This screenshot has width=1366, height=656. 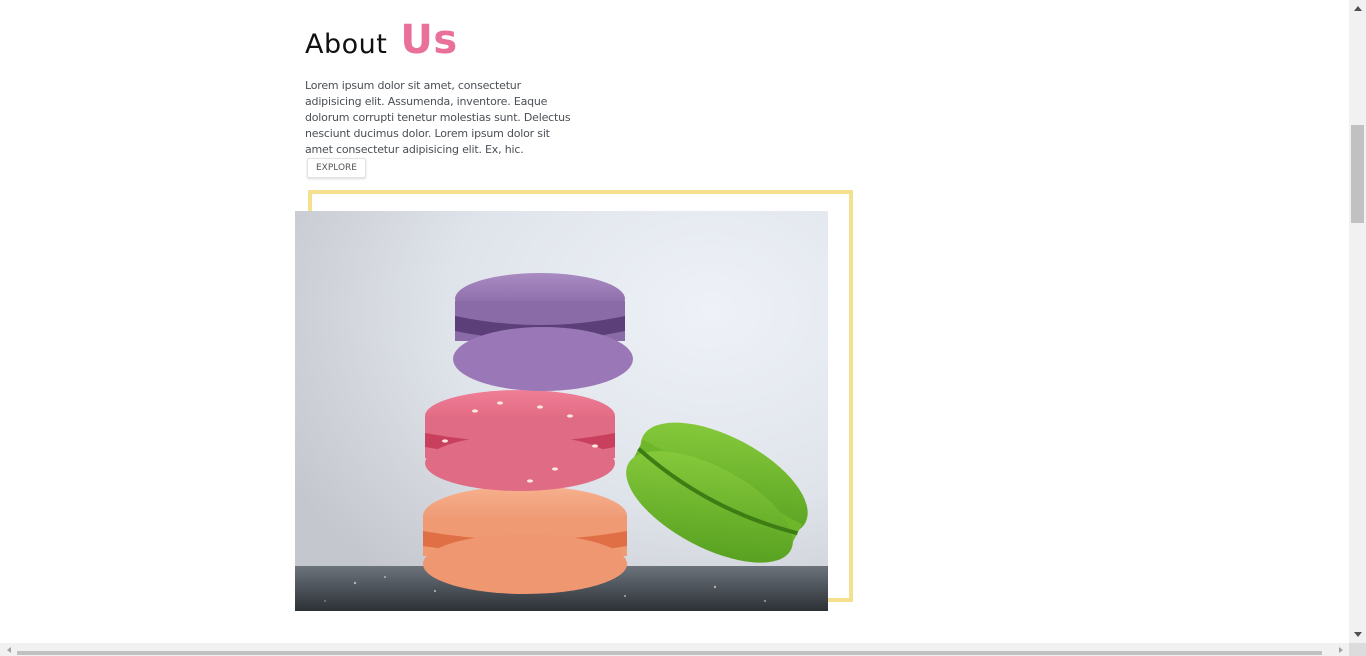 I want to click on vertical-scrollbar, so click(x=1357, y=321).